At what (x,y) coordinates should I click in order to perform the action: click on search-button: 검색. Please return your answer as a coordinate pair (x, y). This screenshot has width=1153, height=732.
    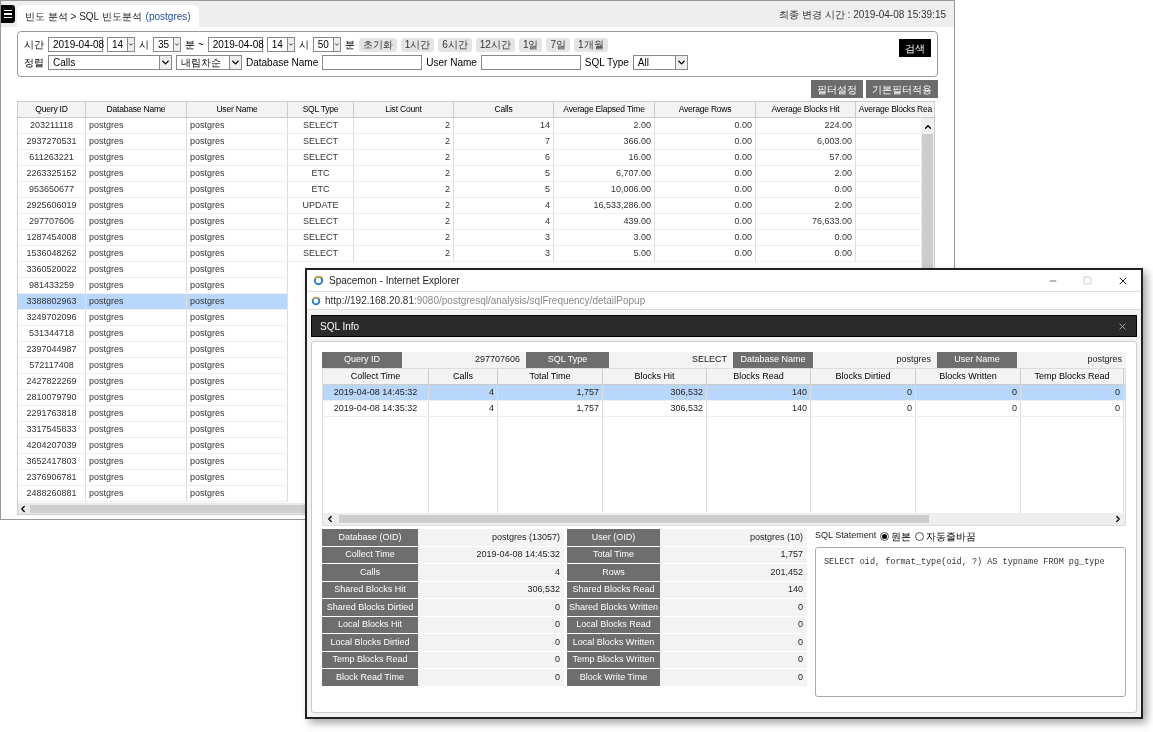
    Looking at the image, I should click on (915, 48).